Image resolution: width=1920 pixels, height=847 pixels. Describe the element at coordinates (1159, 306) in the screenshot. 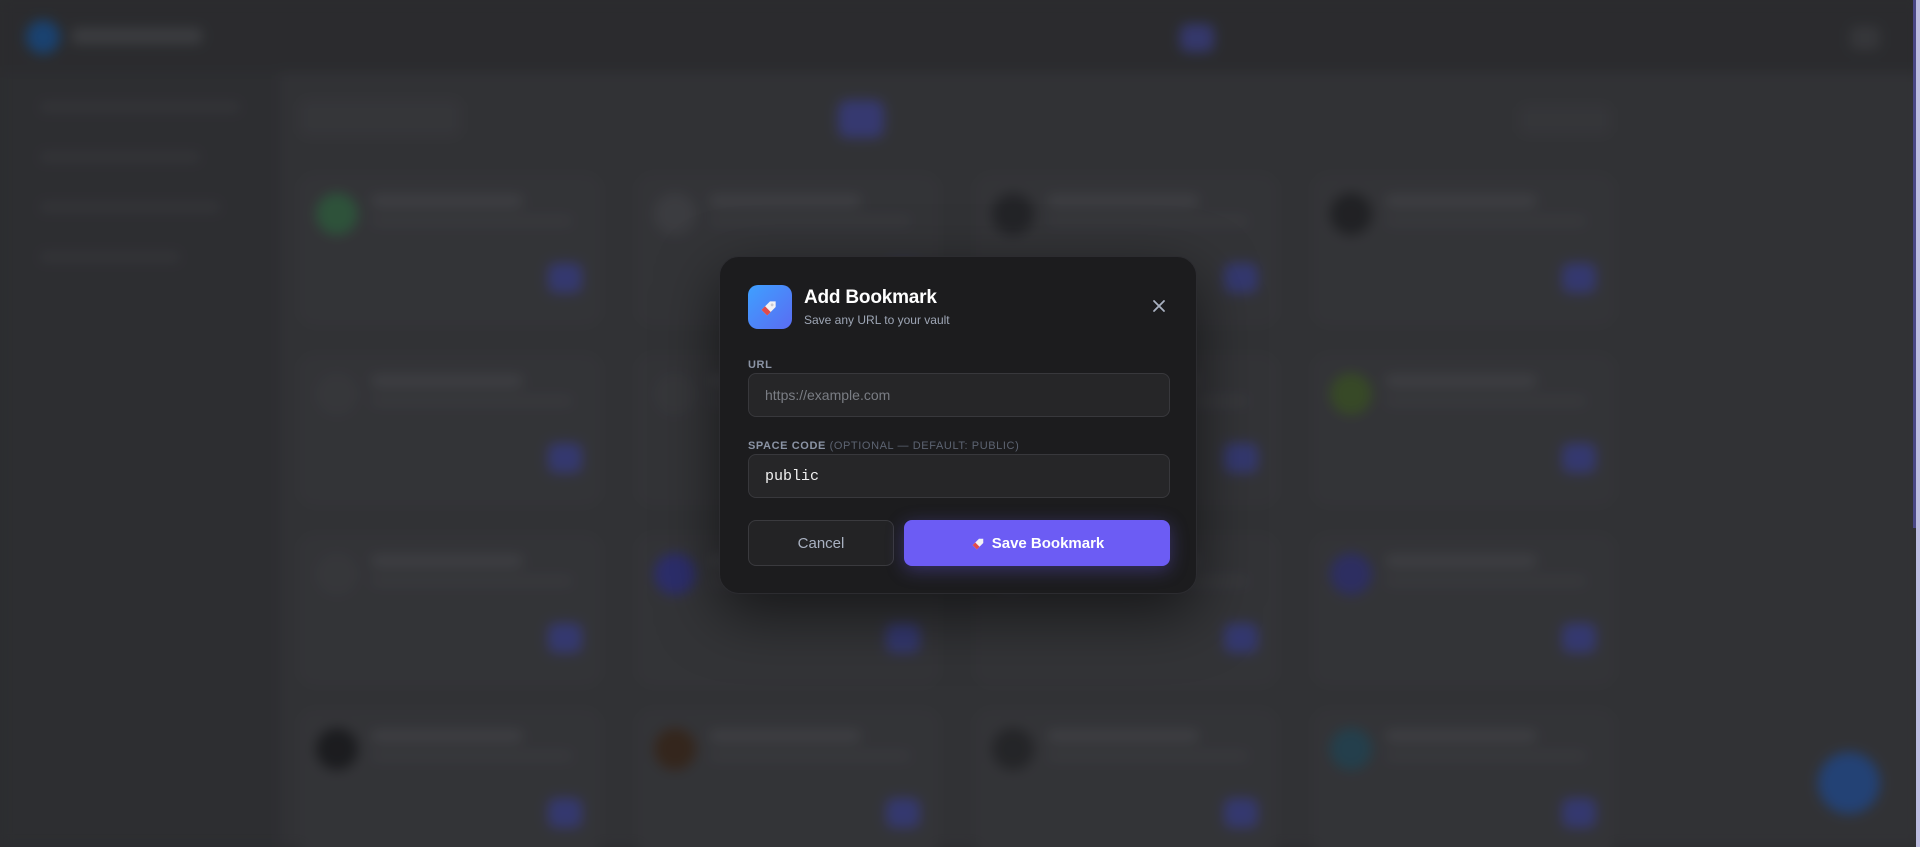

I see `close-icon` at that location.